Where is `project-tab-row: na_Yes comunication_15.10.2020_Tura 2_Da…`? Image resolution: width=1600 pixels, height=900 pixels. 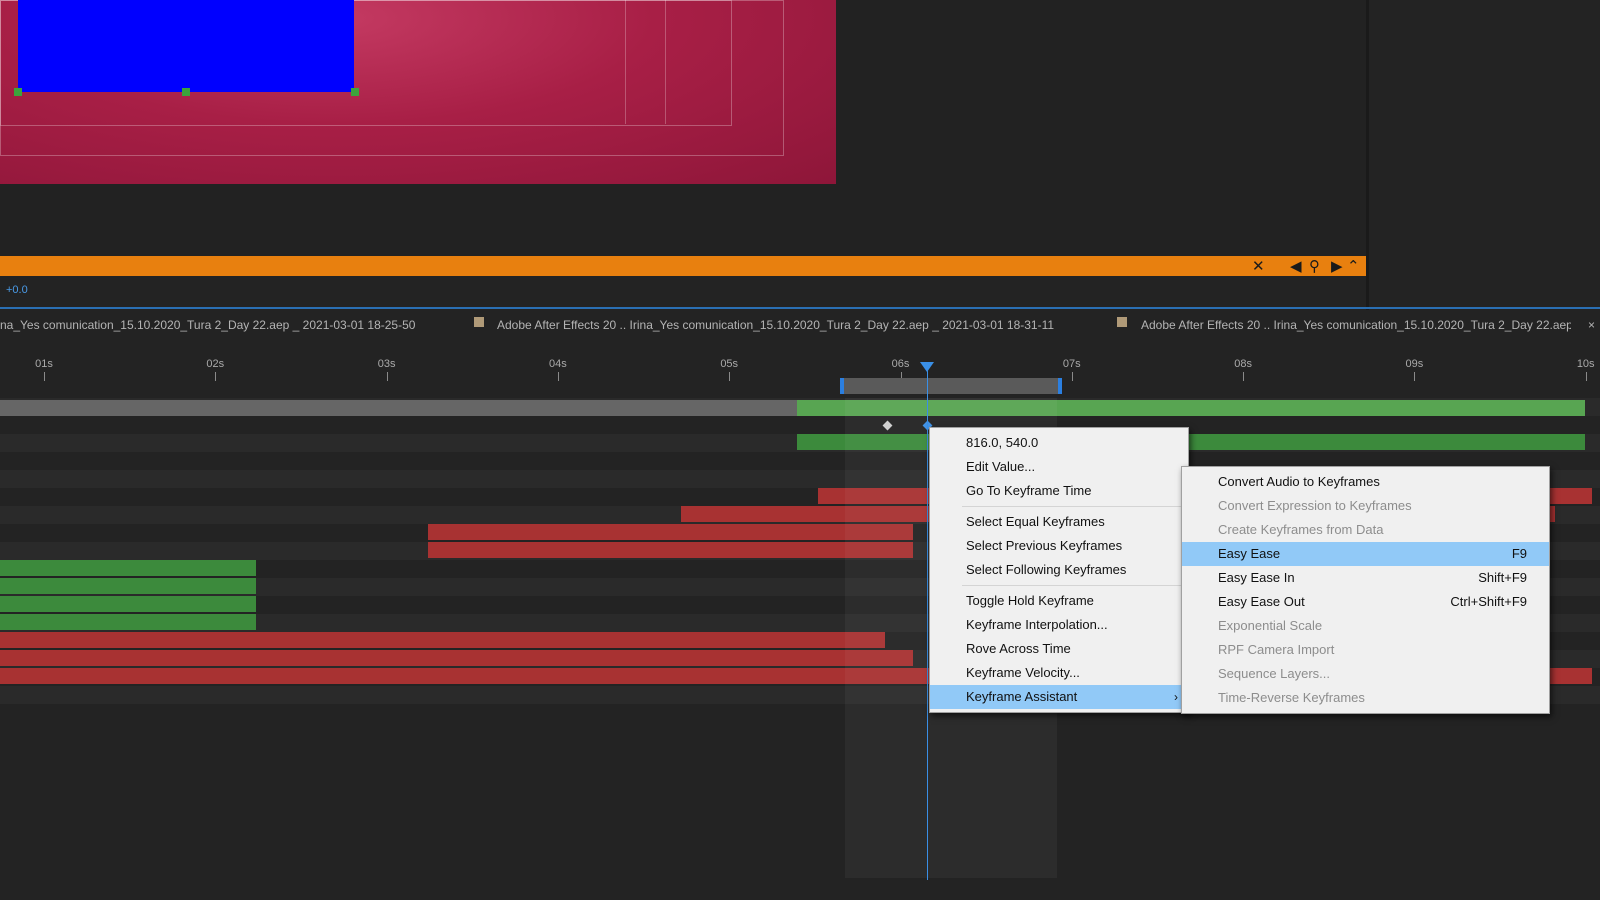 project-tab-row: na_Yes comunication_15.10.2020_Tura 2_Da… is located at coordinates (800, 325).